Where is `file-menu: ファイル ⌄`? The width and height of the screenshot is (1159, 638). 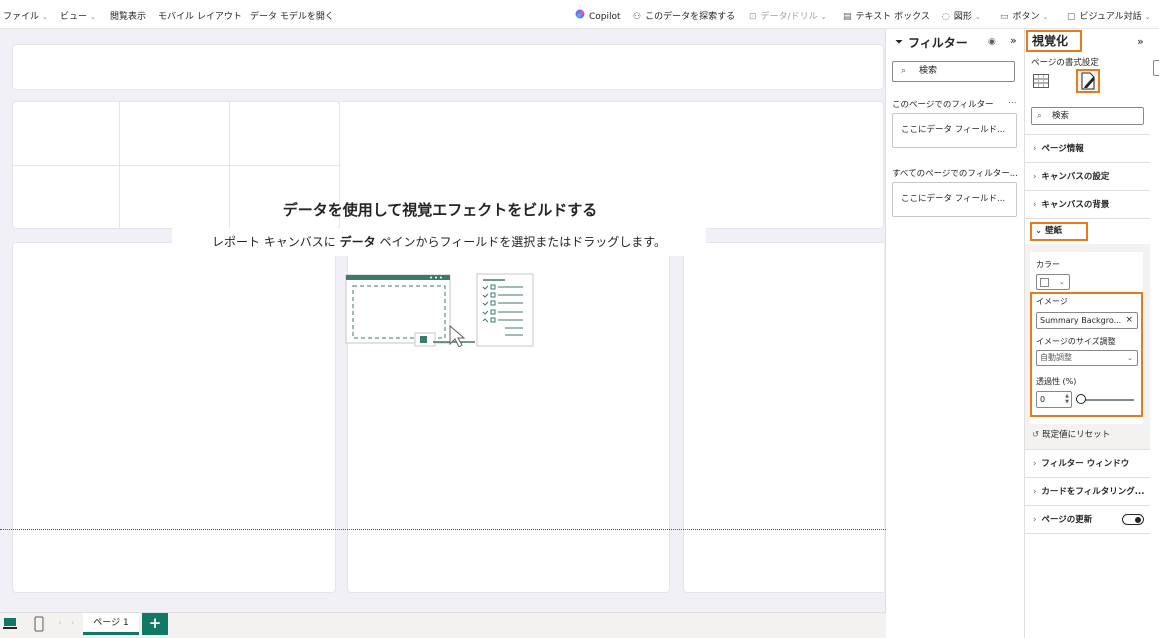 file-menu: ファイル ⌄ is located at coordinates (25, 15).